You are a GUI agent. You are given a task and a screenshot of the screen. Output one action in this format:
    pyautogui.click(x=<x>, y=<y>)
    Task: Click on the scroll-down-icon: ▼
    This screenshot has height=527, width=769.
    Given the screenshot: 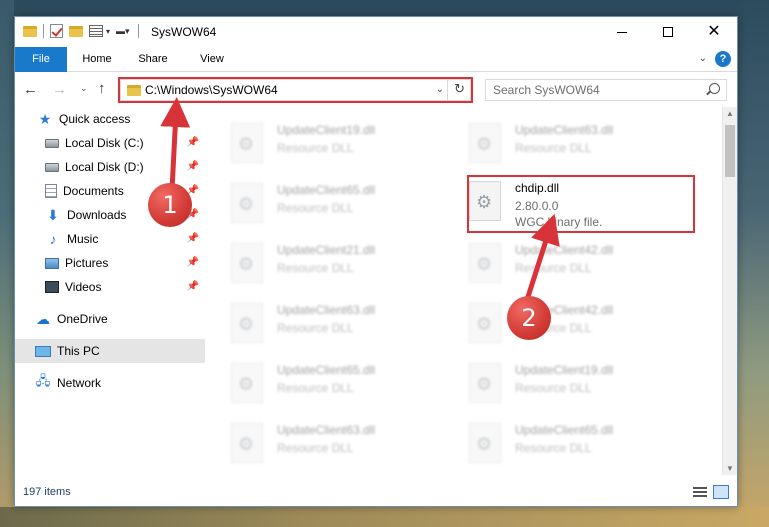 What is the action you would take?
    pyautogui.click(x=730, y=468)
    